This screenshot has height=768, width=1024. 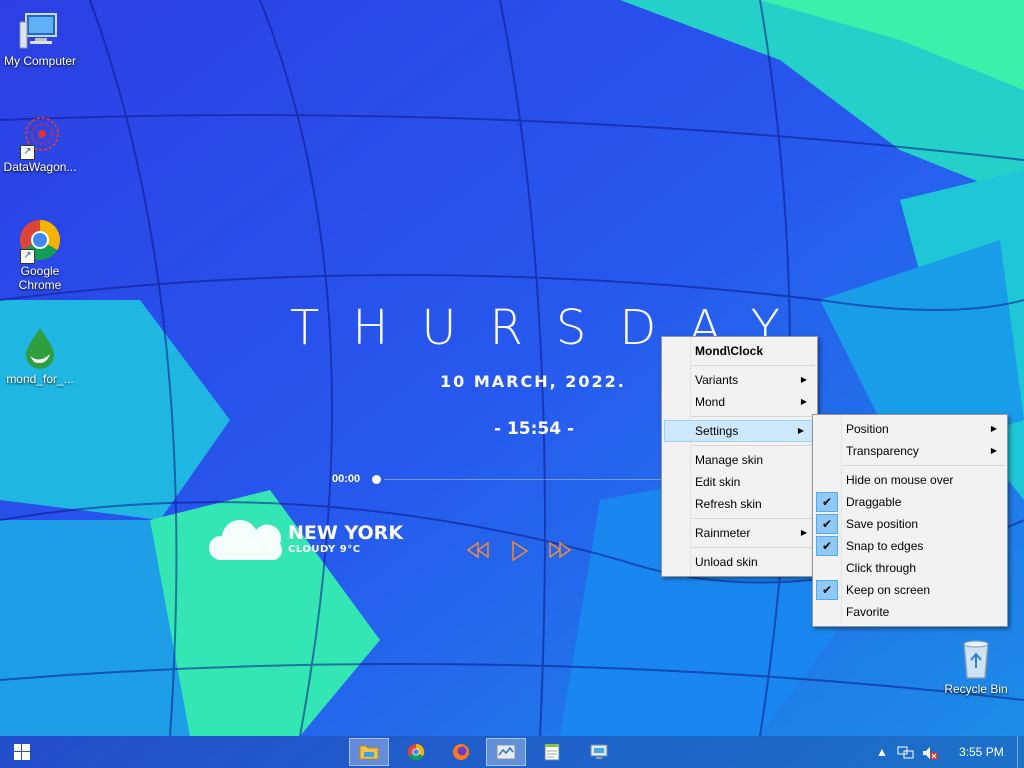 I want to click on taskbar-clock: 3:55 PM, so click(x=981, y=752).